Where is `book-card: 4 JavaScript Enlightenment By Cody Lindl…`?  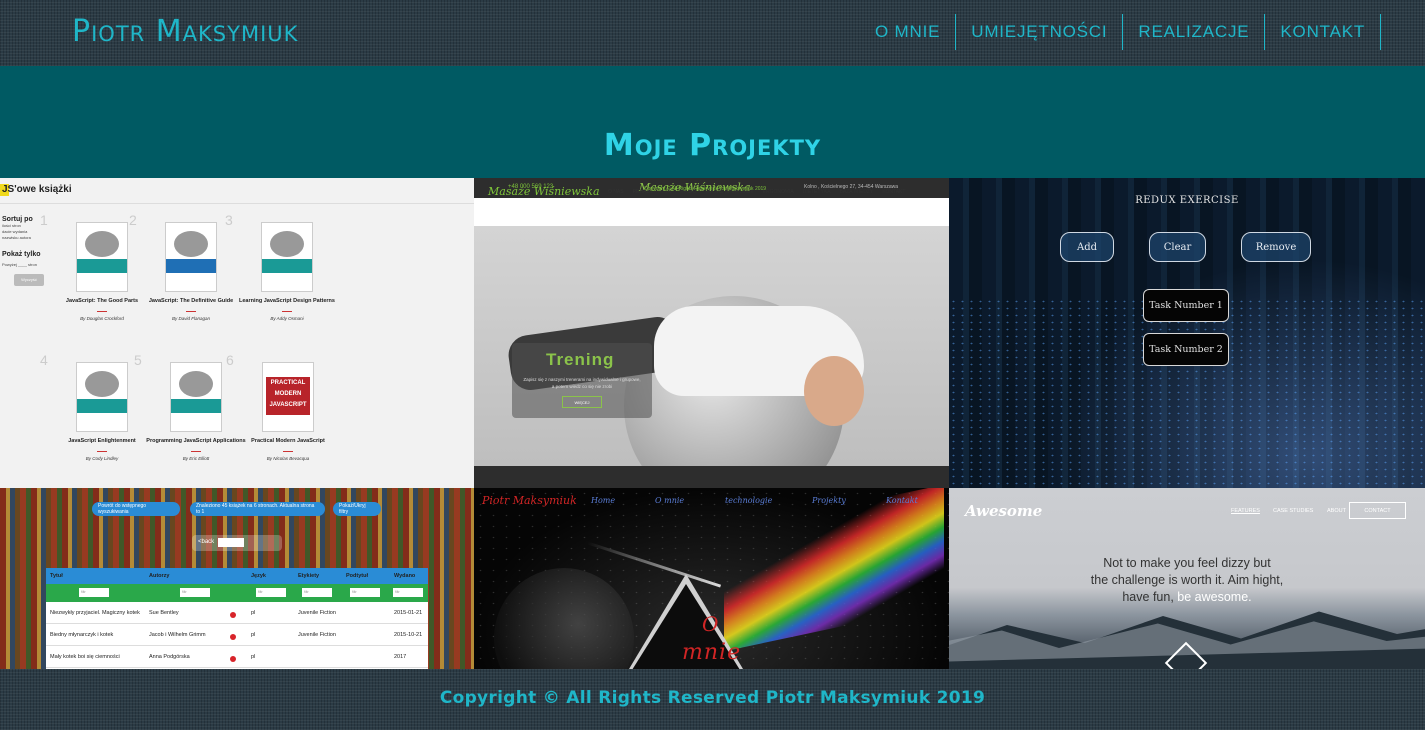 book-card: 4 JavaScript Enlightenment By Cody Lindl… is located at coordinates (96, 406).